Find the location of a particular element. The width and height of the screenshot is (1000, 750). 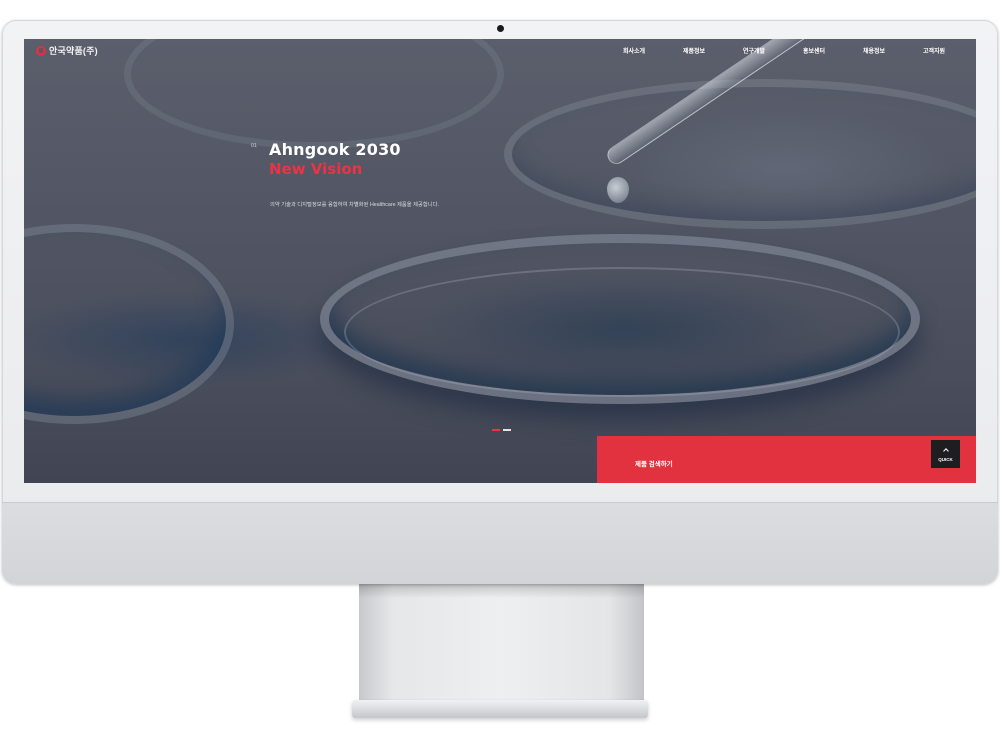

site-logo: 안국약품(주) is located at coordinates (67, 50).